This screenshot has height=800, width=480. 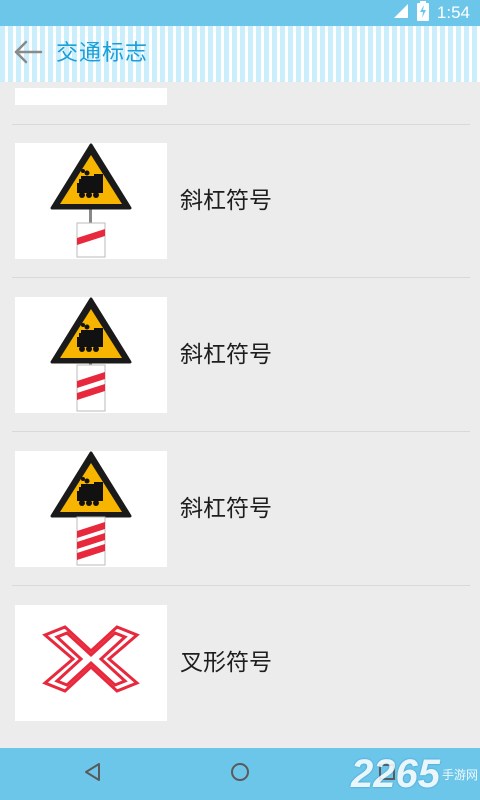 I want to click on nav-back-button, so click(x=93, y=774).